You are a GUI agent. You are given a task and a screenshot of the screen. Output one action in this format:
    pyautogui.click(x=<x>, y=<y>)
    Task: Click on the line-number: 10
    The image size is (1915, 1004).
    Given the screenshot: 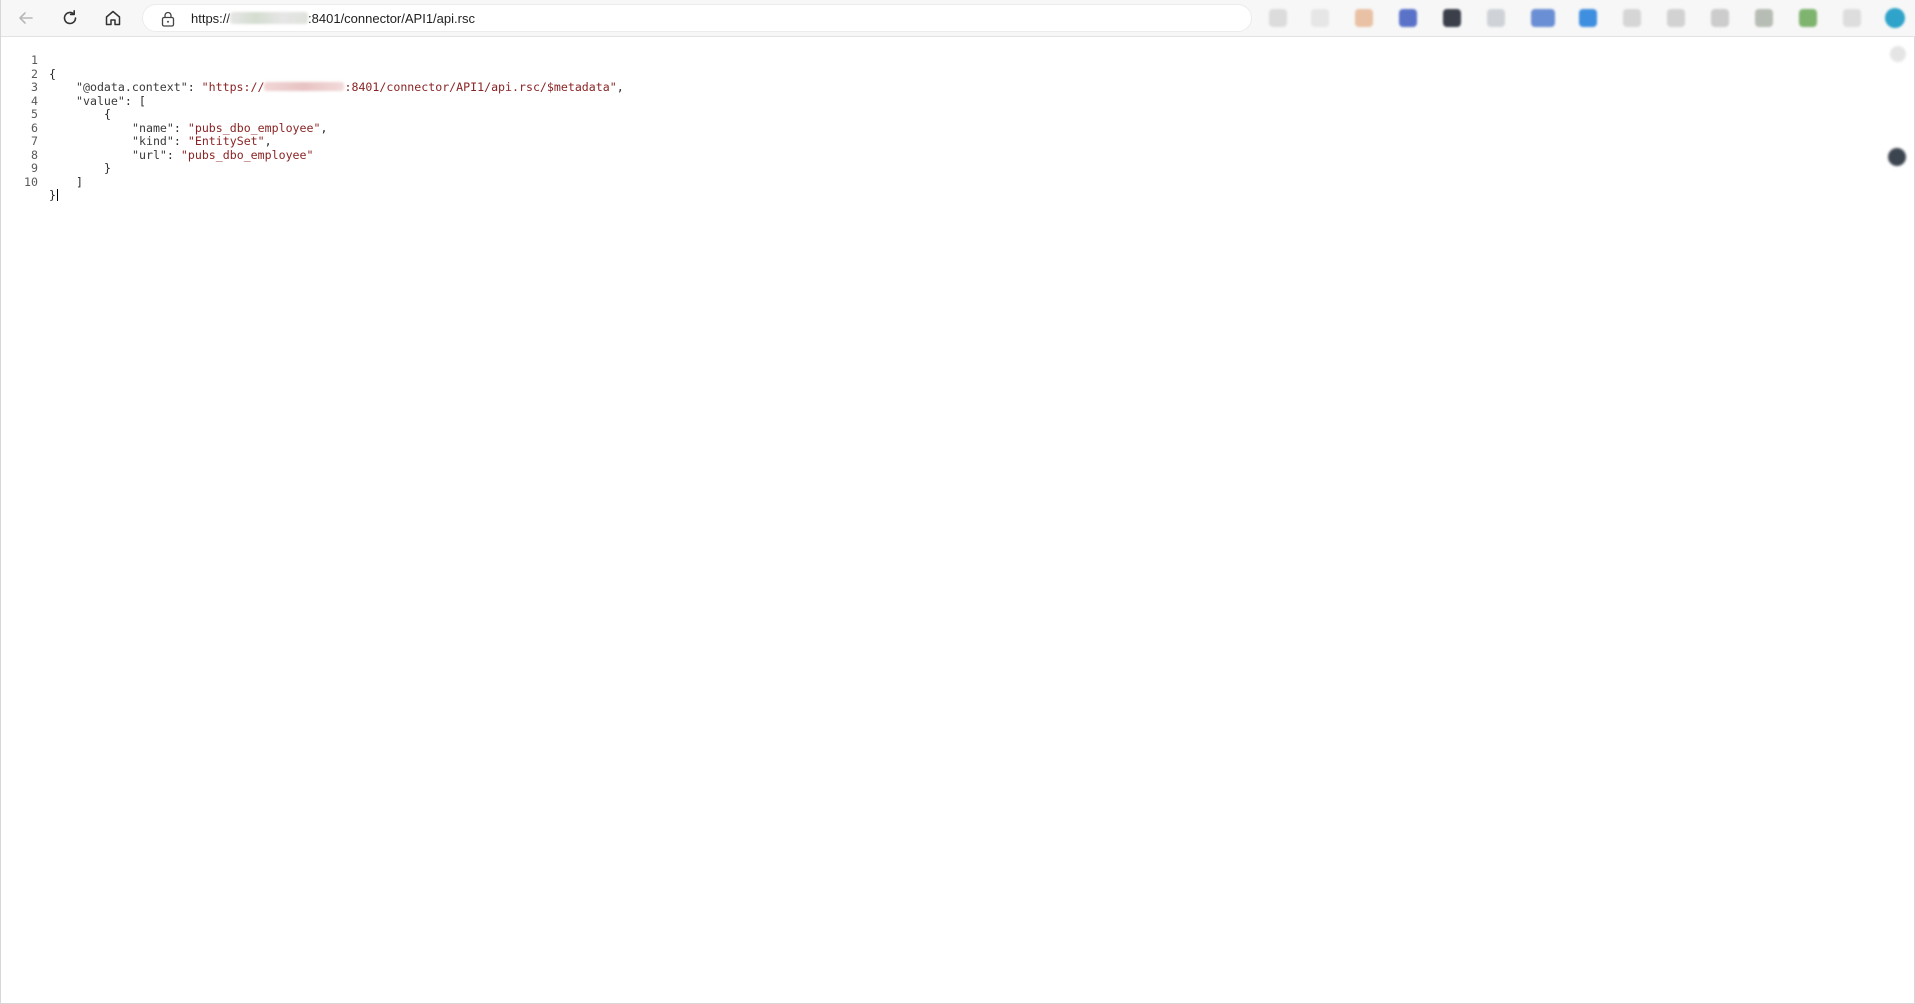 What is the action you would take?
    pyautogui.click(x=31, y=181)
    